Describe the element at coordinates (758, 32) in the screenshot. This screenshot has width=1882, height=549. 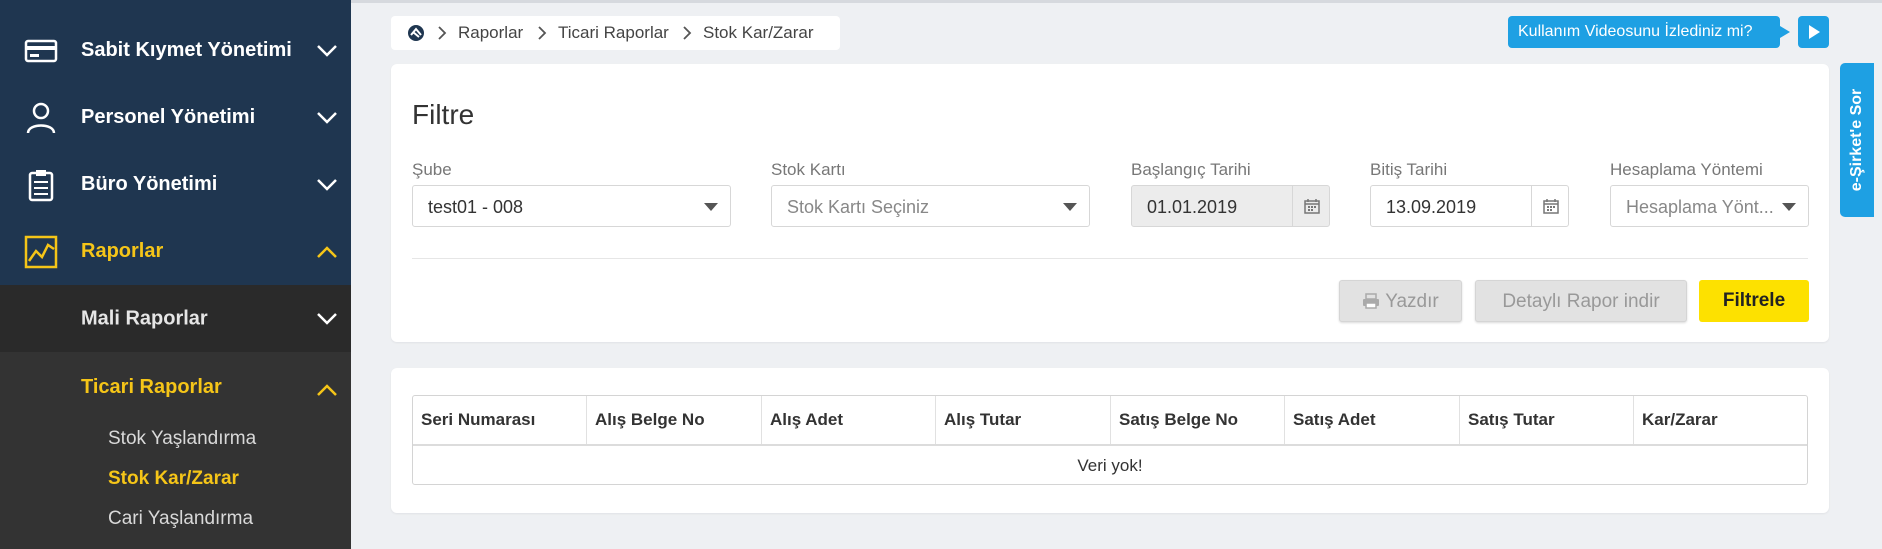
I see `breadcrumb-item-current: Stok Kar/Zarar` at that location.